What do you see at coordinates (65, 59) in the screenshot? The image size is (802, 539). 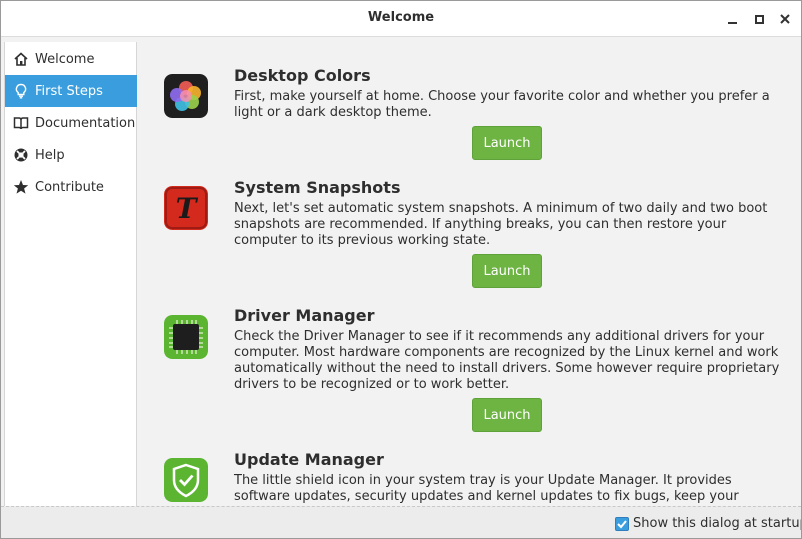 I see `sidebar-item-label: Welcome` at bounding box center [65, 59].